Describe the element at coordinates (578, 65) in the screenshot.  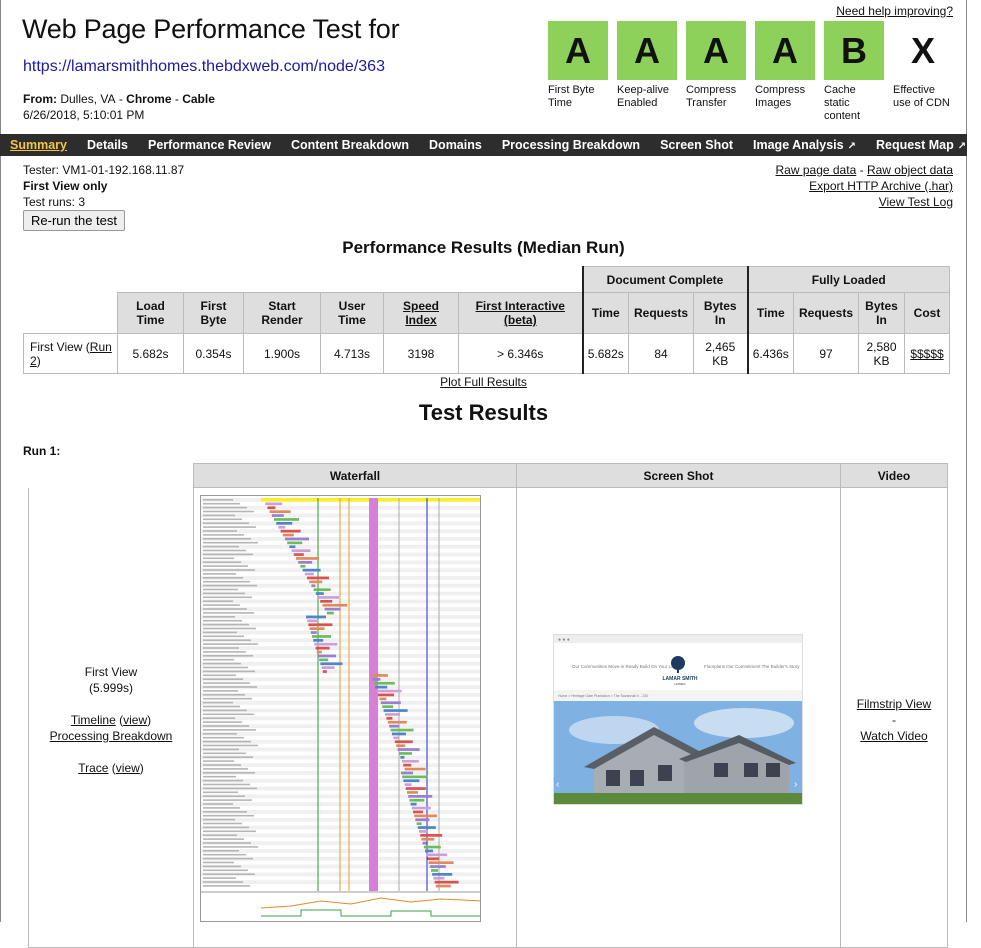
I see `grade-first-byte: A First Byte Time` at that location.